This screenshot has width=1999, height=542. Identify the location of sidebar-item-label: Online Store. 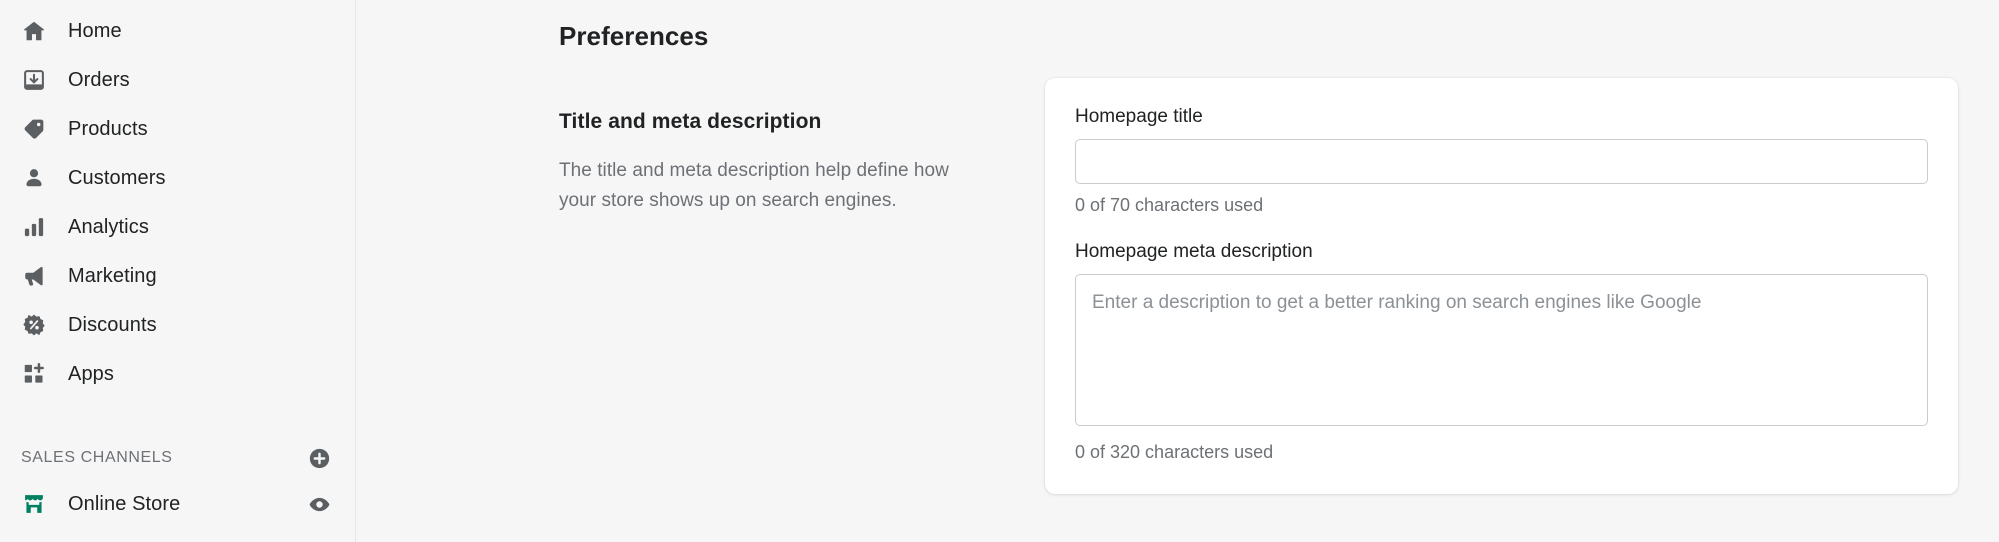
(124, 504).